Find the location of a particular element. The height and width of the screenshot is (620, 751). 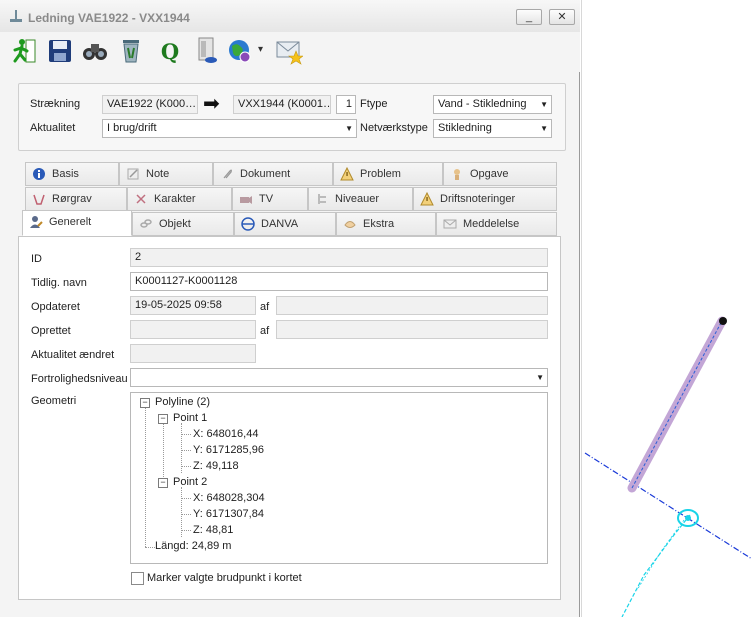

report-button is located at coordinates (207, 51).